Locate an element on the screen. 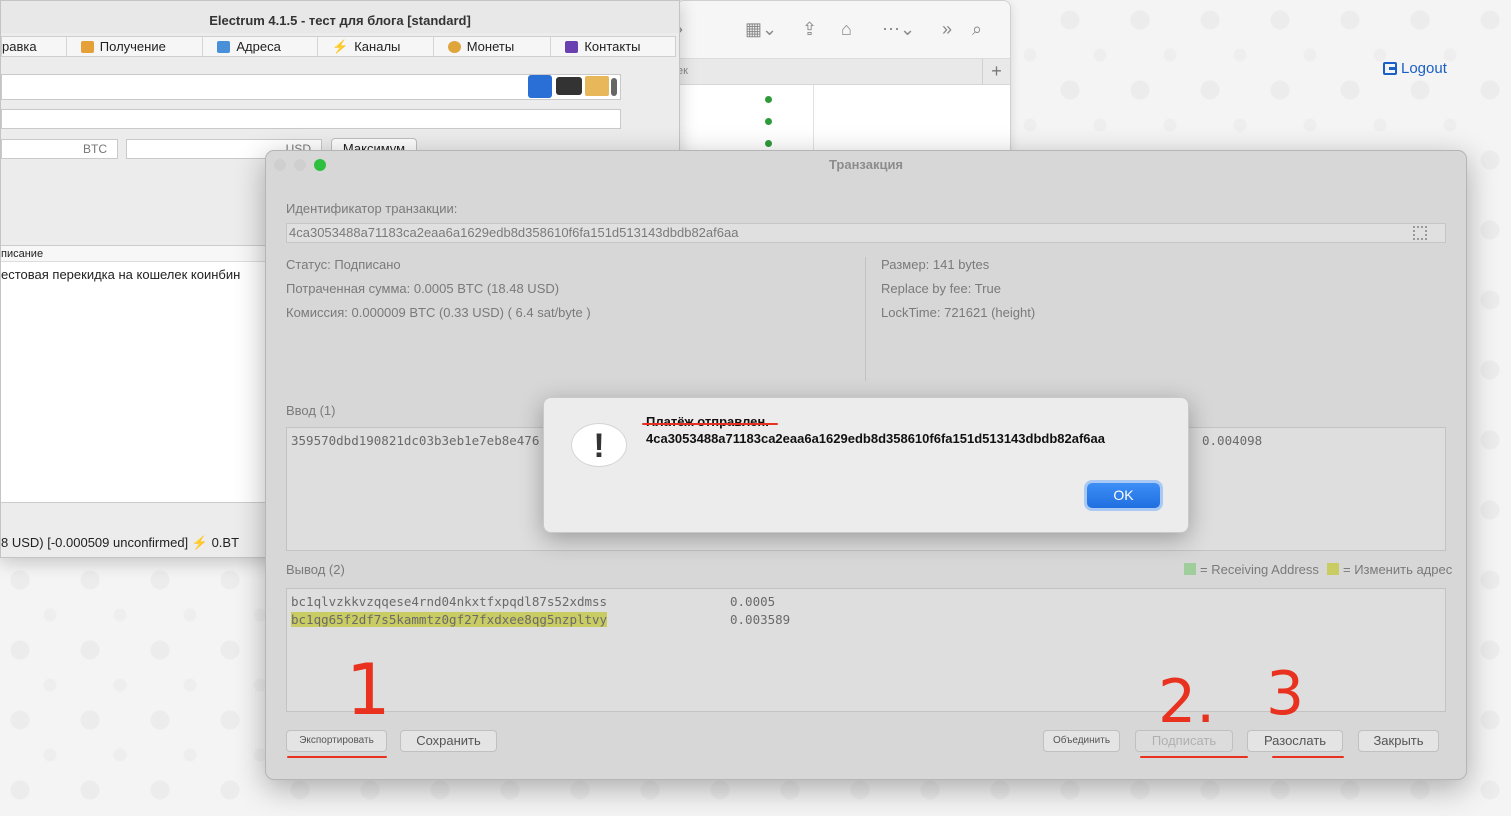 Image resolution: width=1511 pixels, height=816 pixels. tab-channels: ⚡ Каналы is located at coordinates (376, 46).